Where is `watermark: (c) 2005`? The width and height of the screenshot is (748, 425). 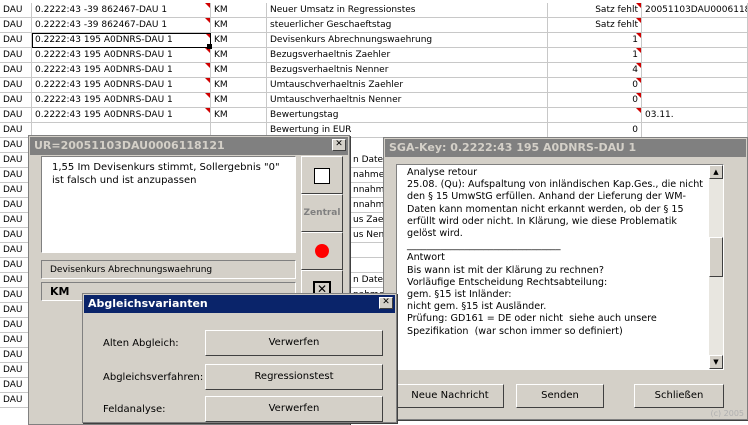
watermark: (c) 2005 is located at coordinates (727, 413).